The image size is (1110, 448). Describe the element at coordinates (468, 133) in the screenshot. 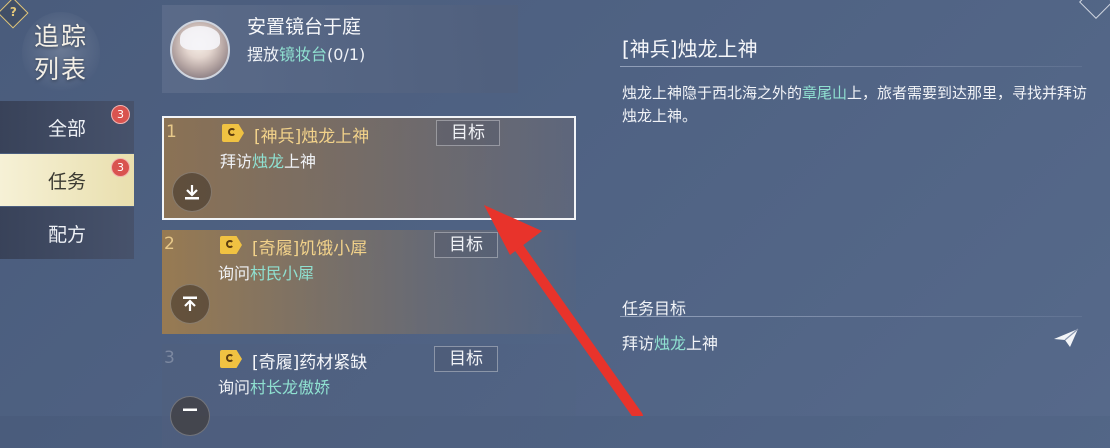

I see `goal-button: 目标` at that location.